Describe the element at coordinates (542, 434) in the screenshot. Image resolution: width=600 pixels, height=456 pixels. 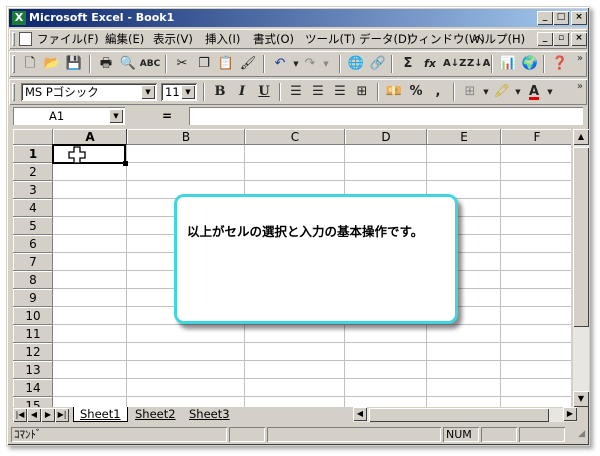
I see `status-panel` at that location.